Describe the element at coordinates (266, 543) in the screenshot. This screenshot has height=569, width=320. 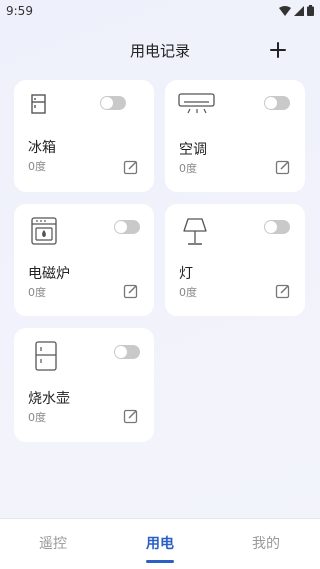
I see `tab-mine: 我的` at that location.